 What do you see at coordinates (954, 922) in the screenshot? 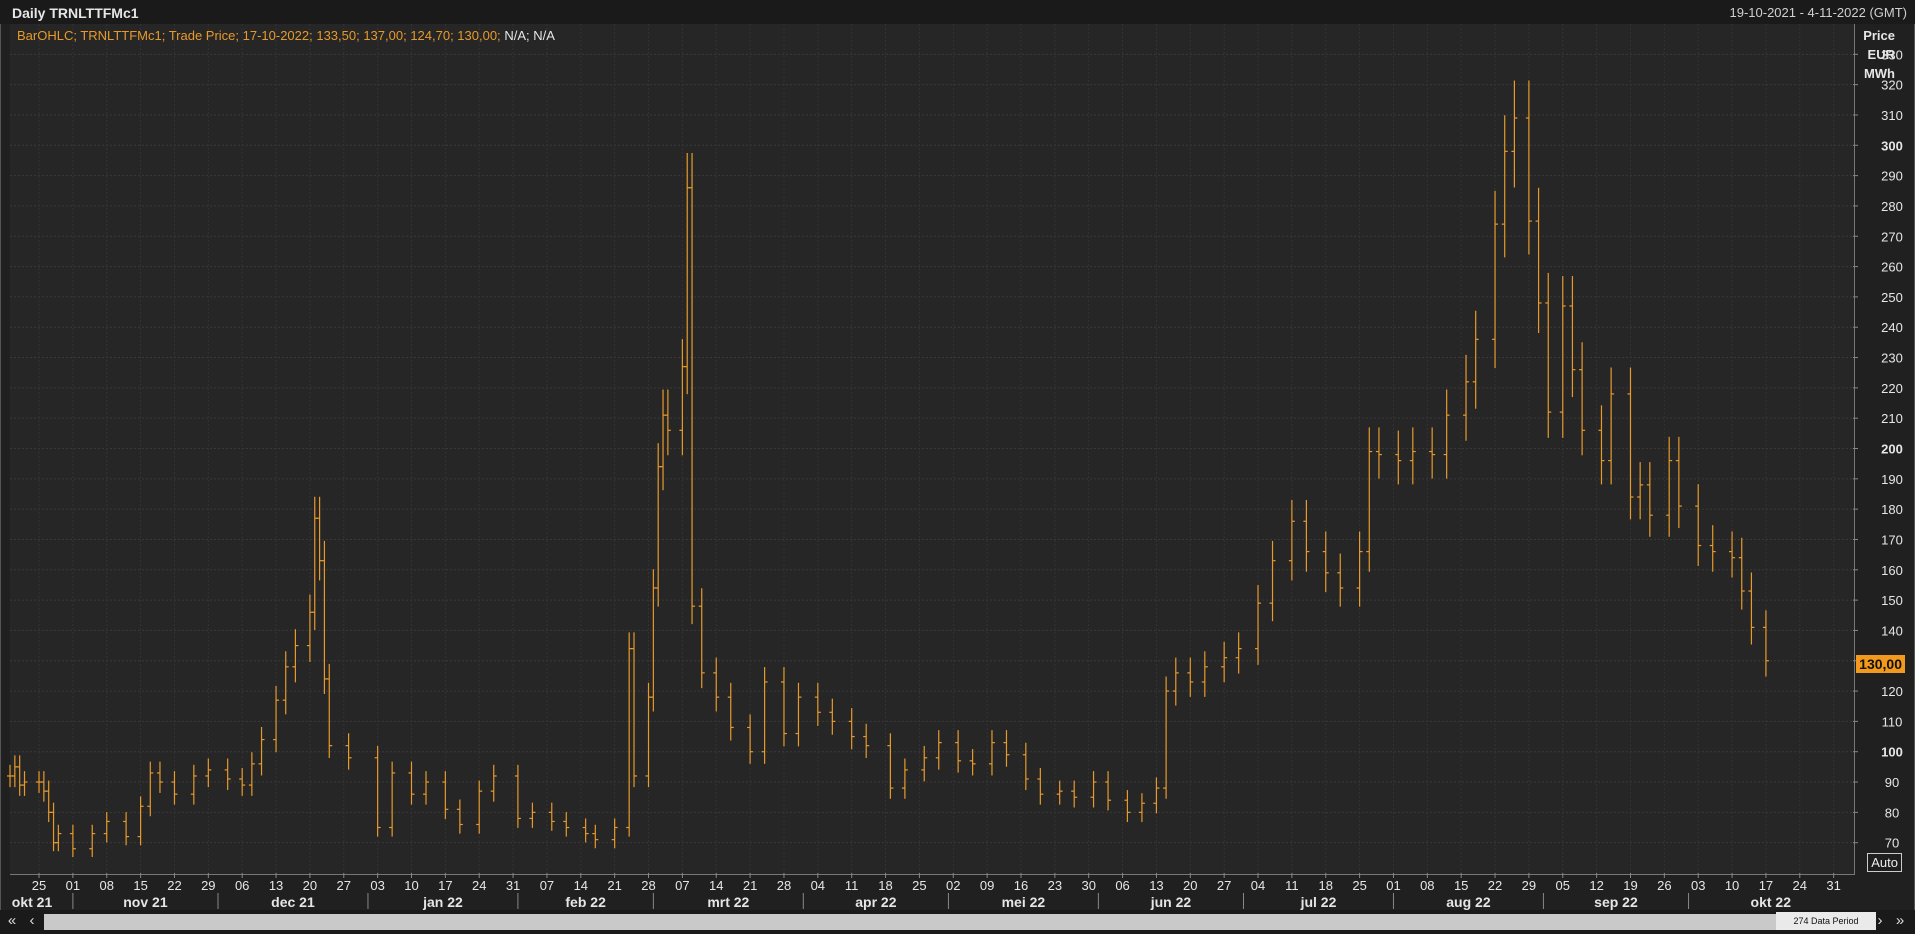
I see `scrollbar-track` at bounding box center [954, 922].